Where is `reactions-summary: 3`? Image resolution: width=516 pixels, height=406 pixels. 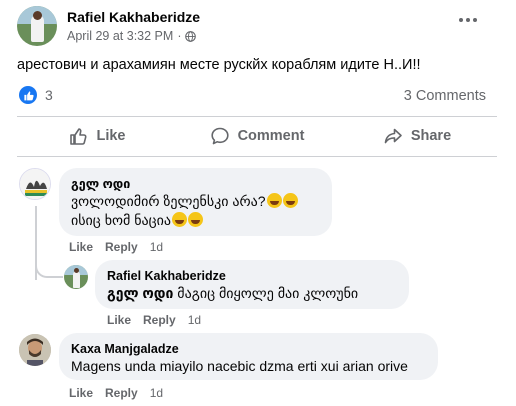
reactions-summary: 3 is located at coordinates (36, 95).